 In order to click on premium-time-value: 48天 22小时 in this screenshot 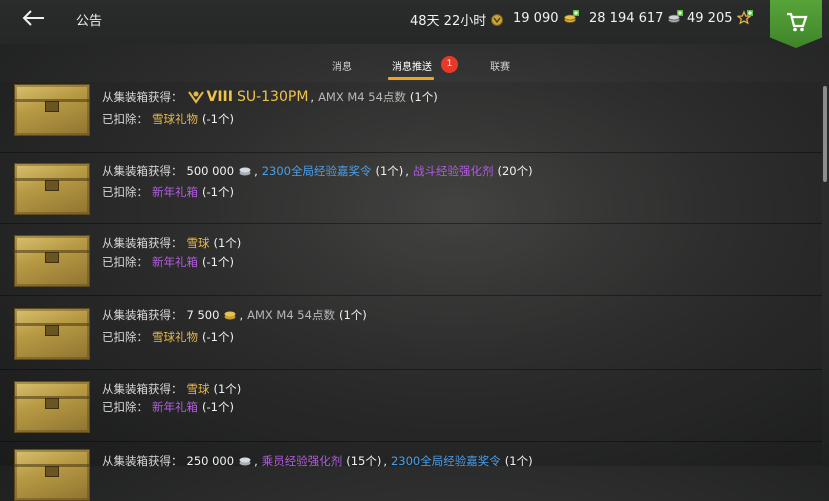, I will do `click(448, 21)`.